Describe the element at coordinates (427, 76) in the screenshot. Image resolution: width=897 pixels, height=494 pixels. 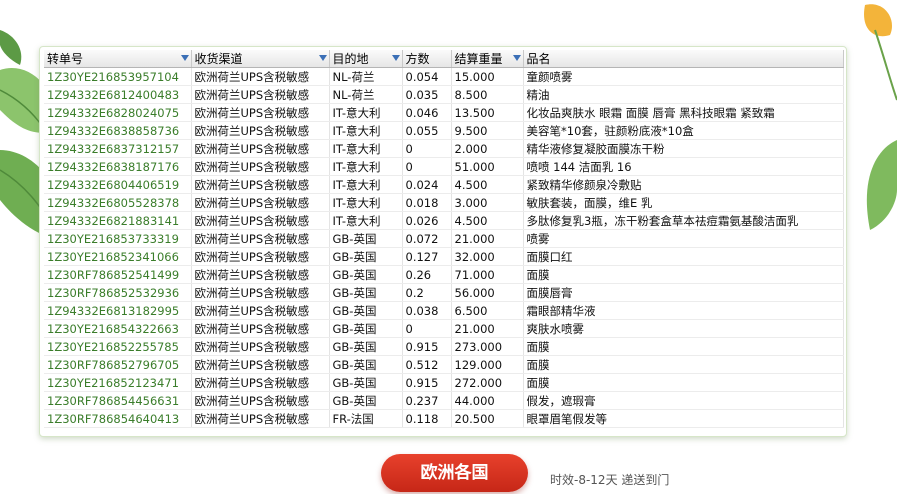
I see `volume-cell: 0.054` at that location.